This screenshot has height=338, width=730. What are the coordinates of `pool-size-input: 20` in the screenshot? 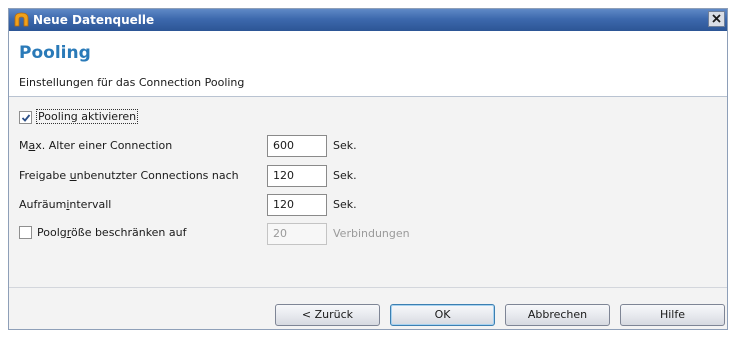 It's located at (297, 234).